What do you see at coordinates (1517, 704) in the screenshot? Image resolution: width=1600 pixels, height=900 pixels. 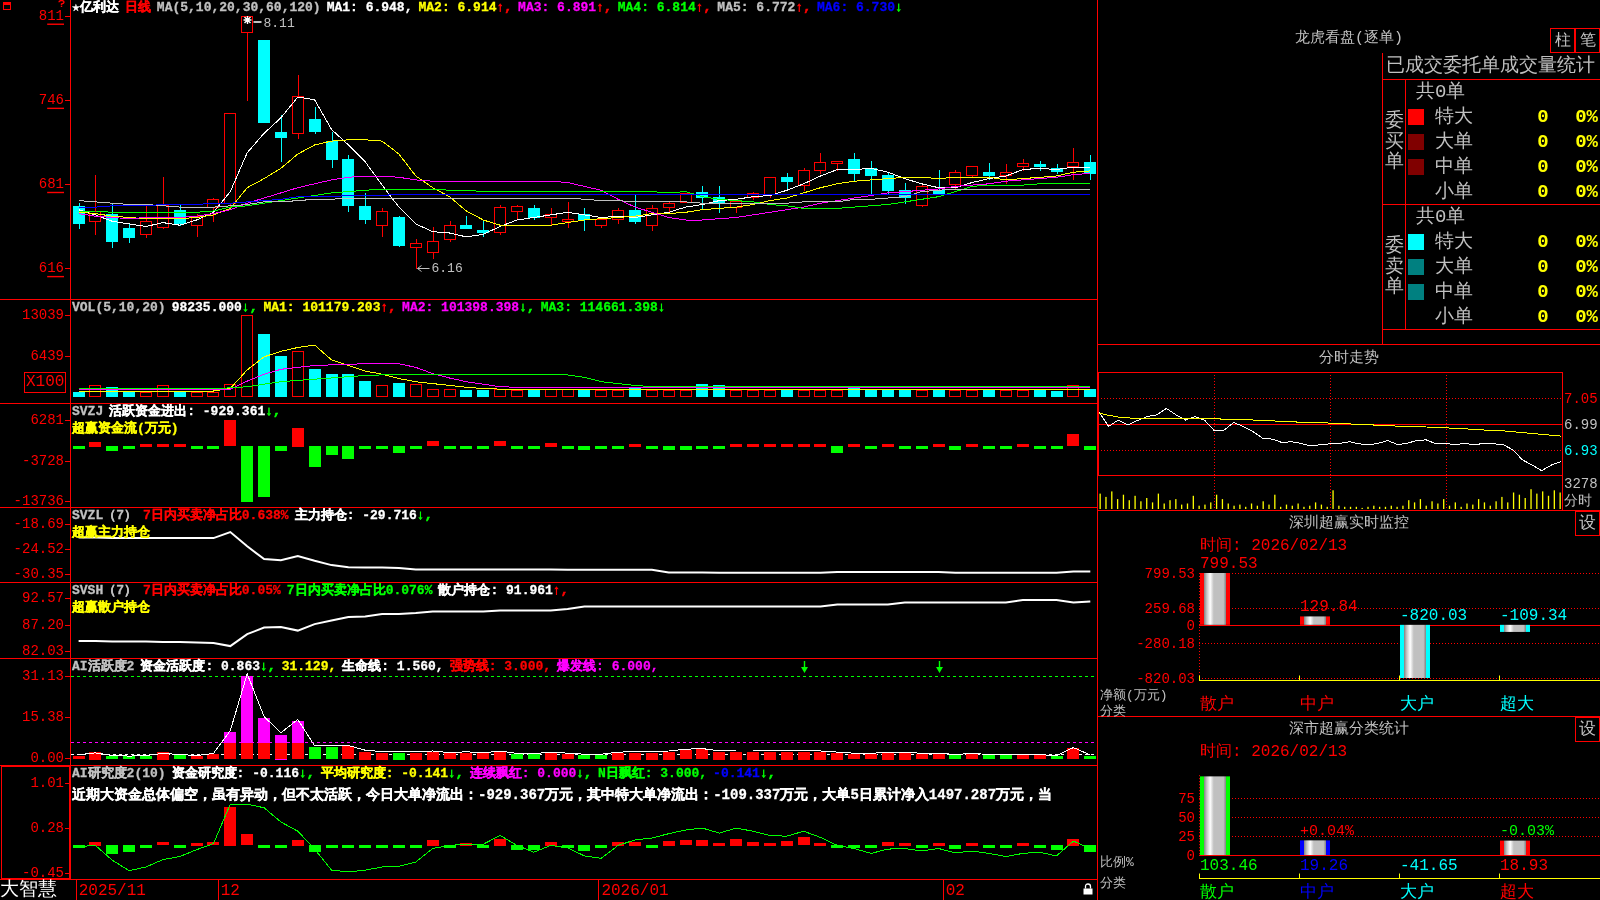 I see `category-label: 超大` at bounding box center [1517, 704].